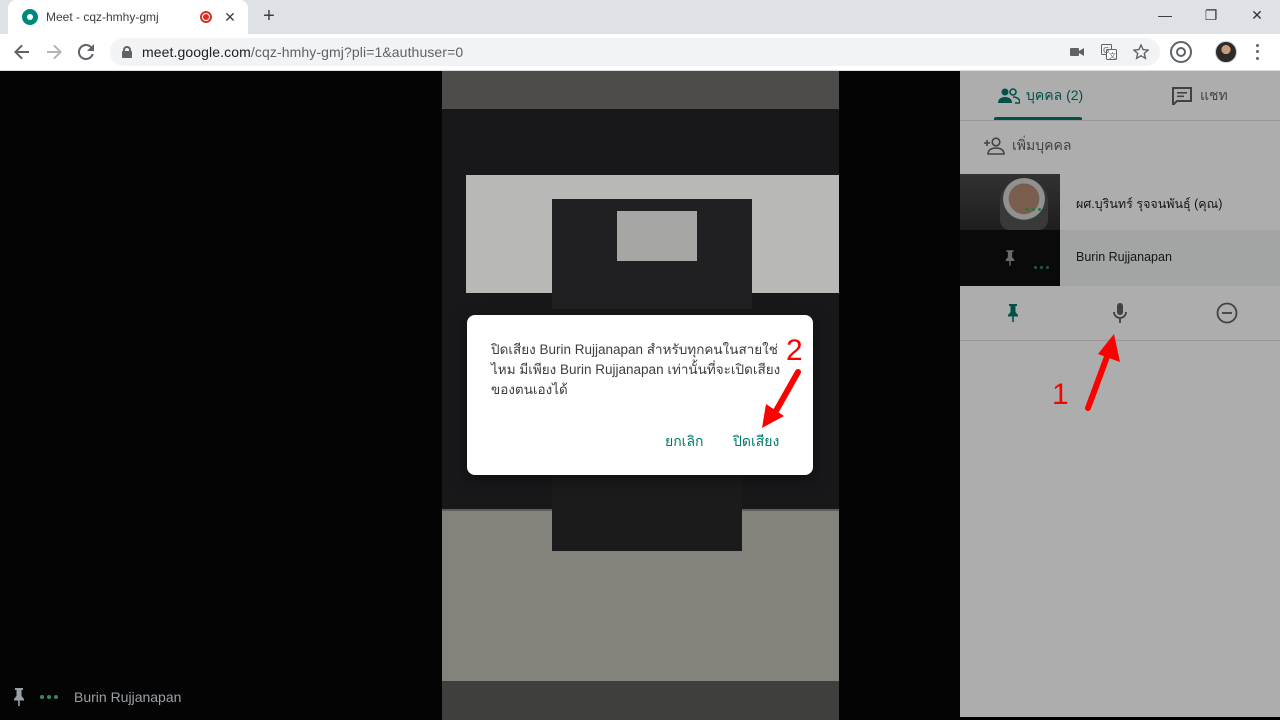 Image resolution: width=1280 pixels, height=720 pixels. I want to click on annotation-arrow-1-icon, so click(1102, 372).